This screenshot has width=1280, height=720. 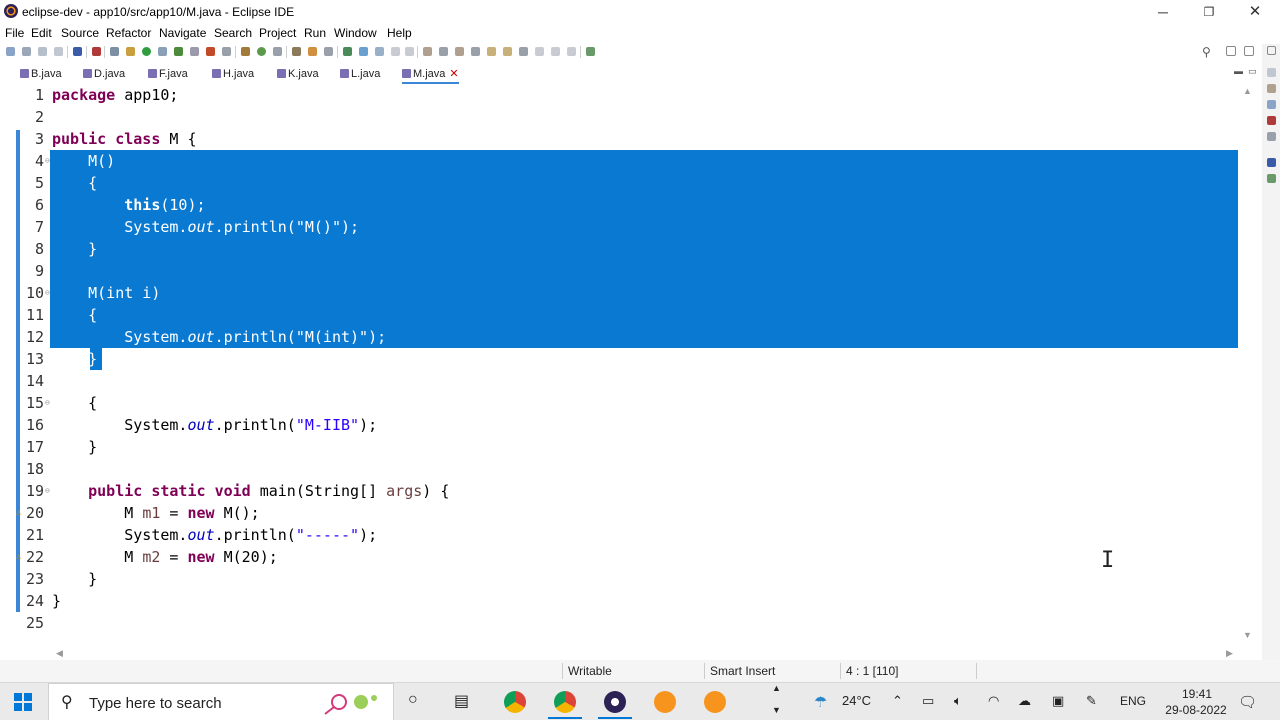 I want to click on previous-annotation-icon, so click(x=459, y=51).